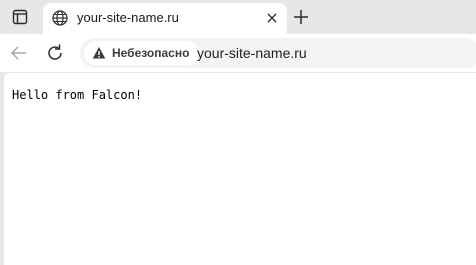 The width and height of the screenshot is (476, 265). I want to click on tab-title: your-site-name.ru, so click(128, 17).